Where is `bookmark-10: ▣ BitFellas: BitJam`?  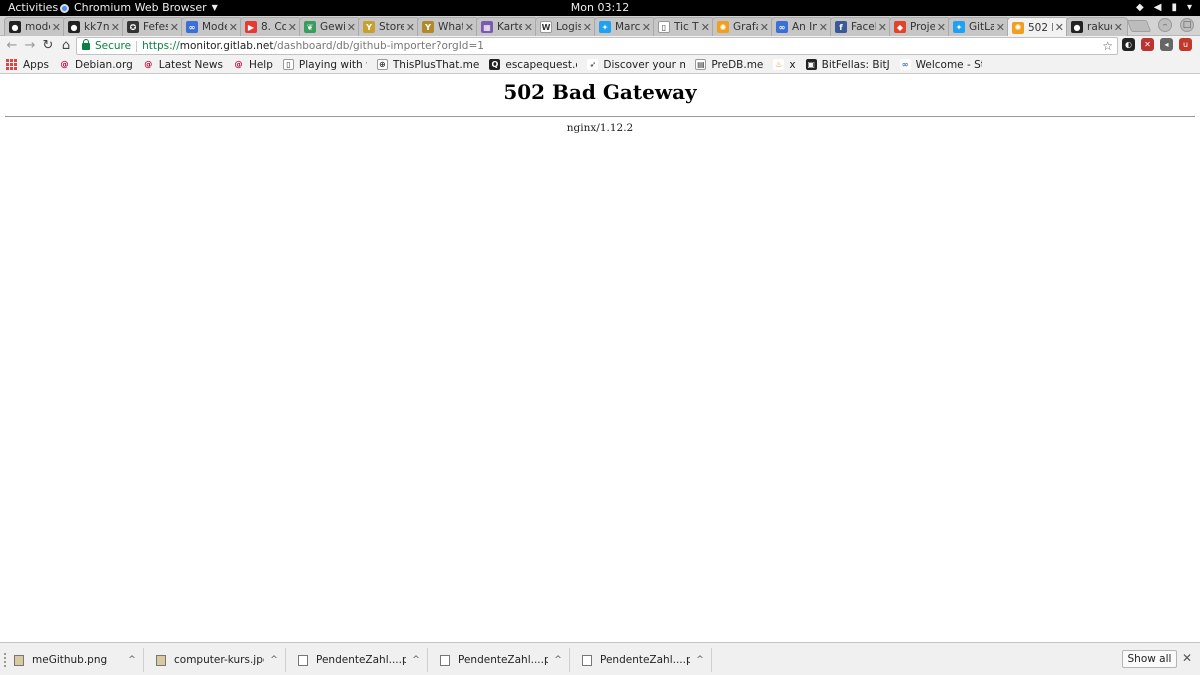 bookmark-10: ▣ BitFellas: BitJam is located at coordinates (847, 64).